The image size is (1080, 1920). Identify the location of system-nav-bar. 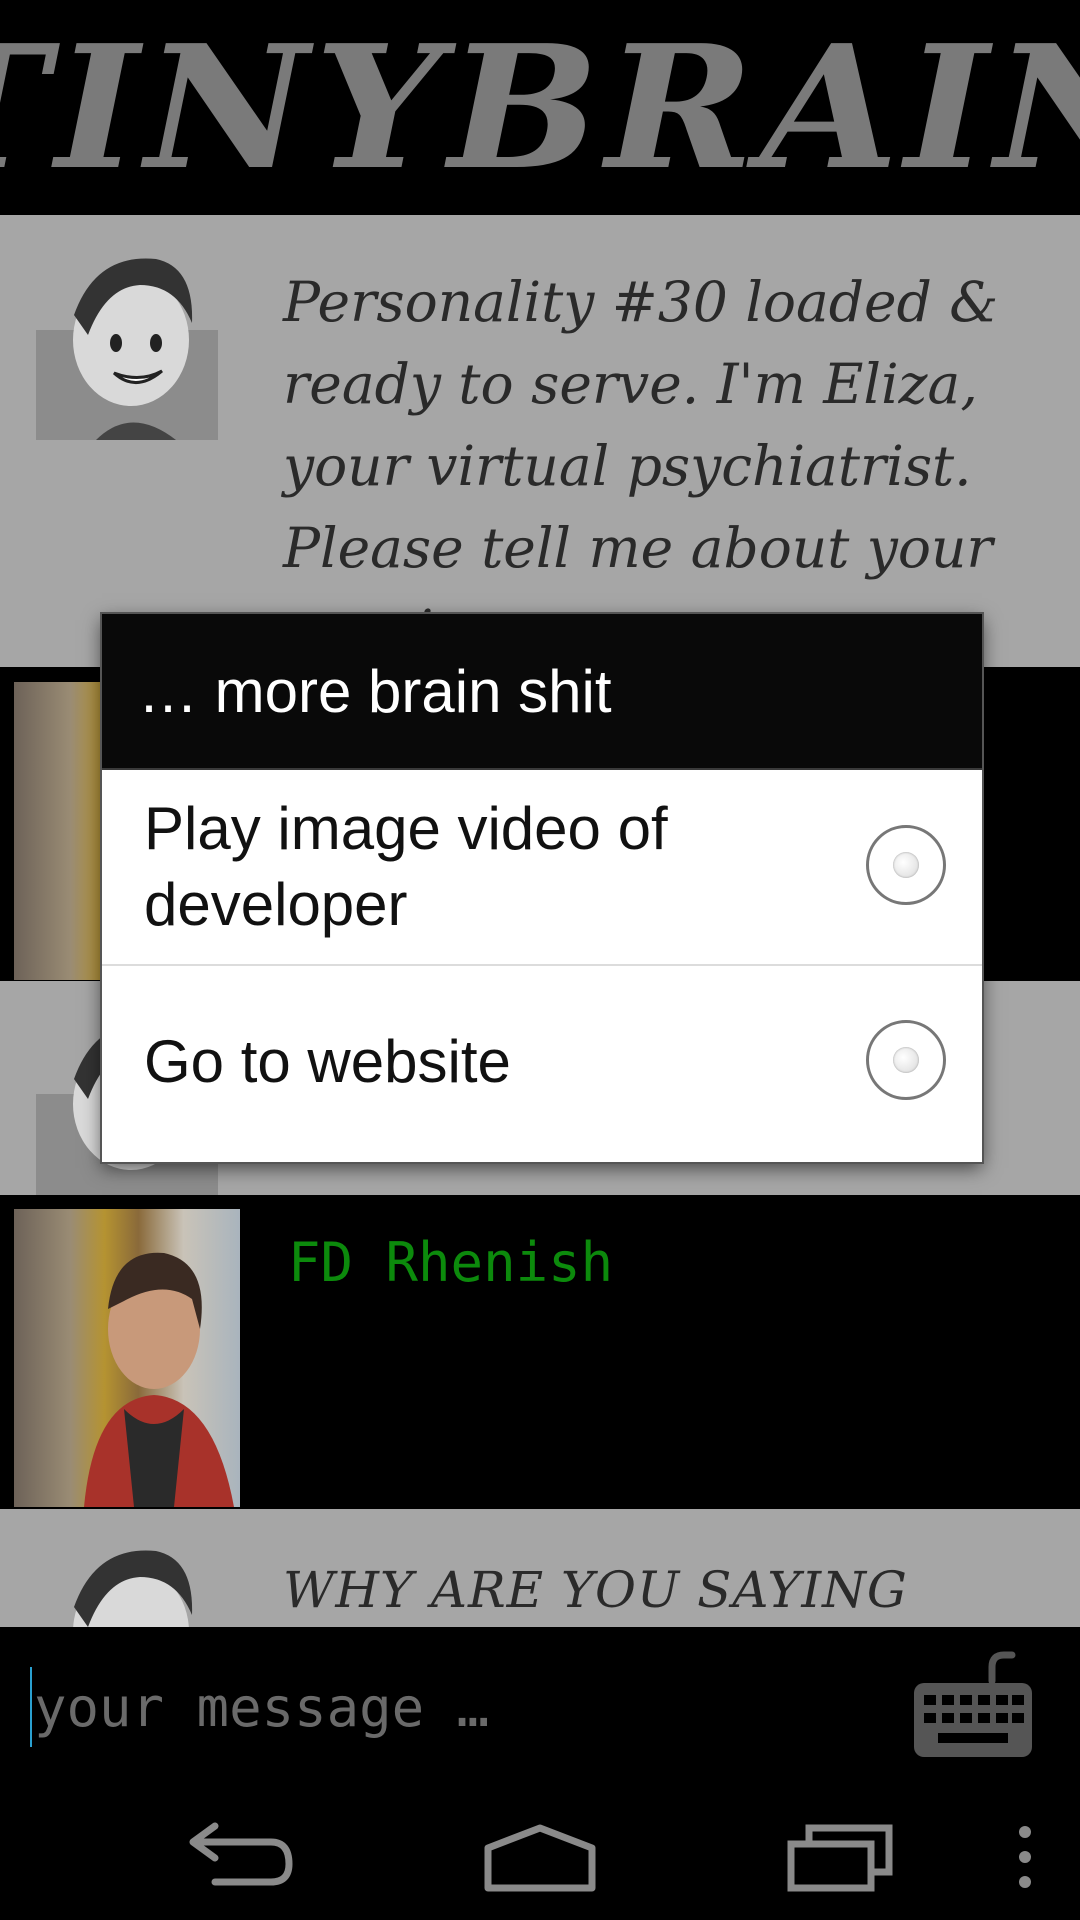
(540, 1853).